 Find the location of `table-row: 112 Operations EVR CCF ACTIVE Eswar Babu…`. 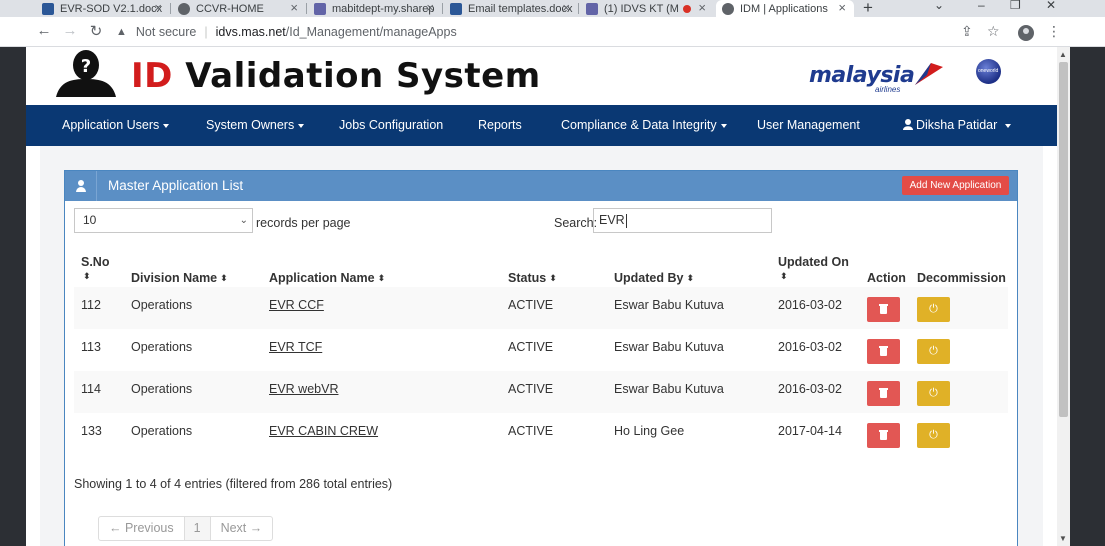

table-row: 112 Operations EVR CCF ACTIVE Eswar Babu… is located at coordinates (541, 308).